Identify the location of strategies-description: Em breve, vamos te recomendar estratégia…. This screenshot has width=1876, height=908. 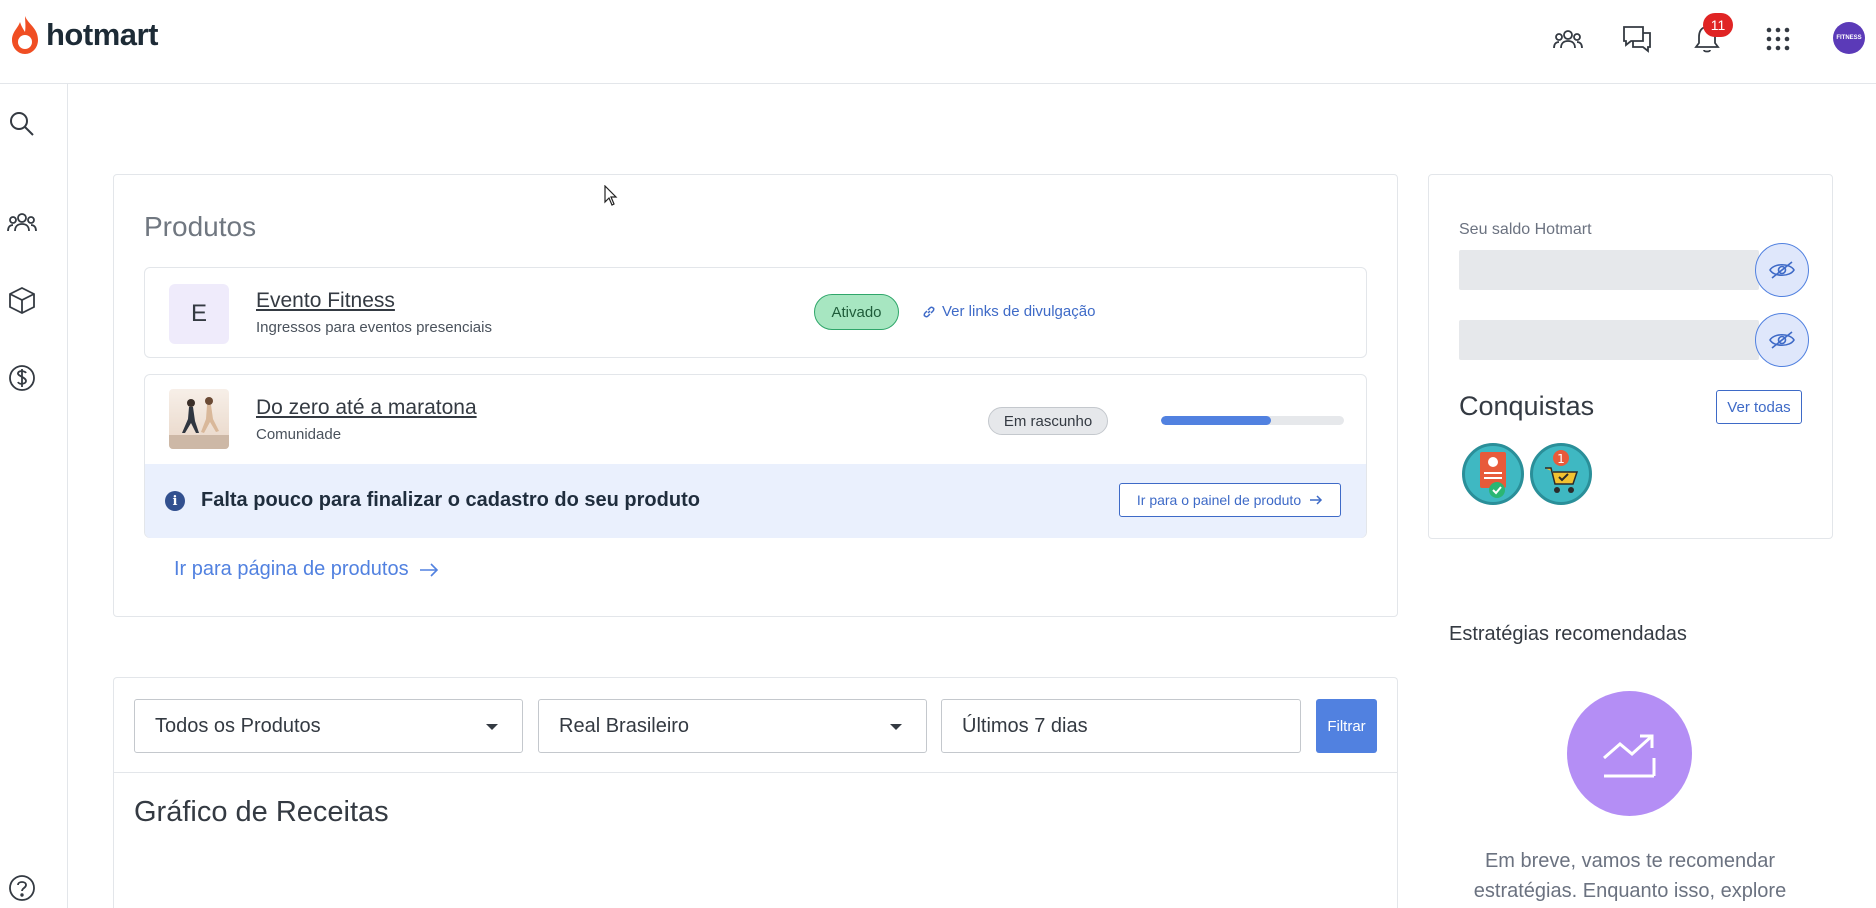
(1630, 876).